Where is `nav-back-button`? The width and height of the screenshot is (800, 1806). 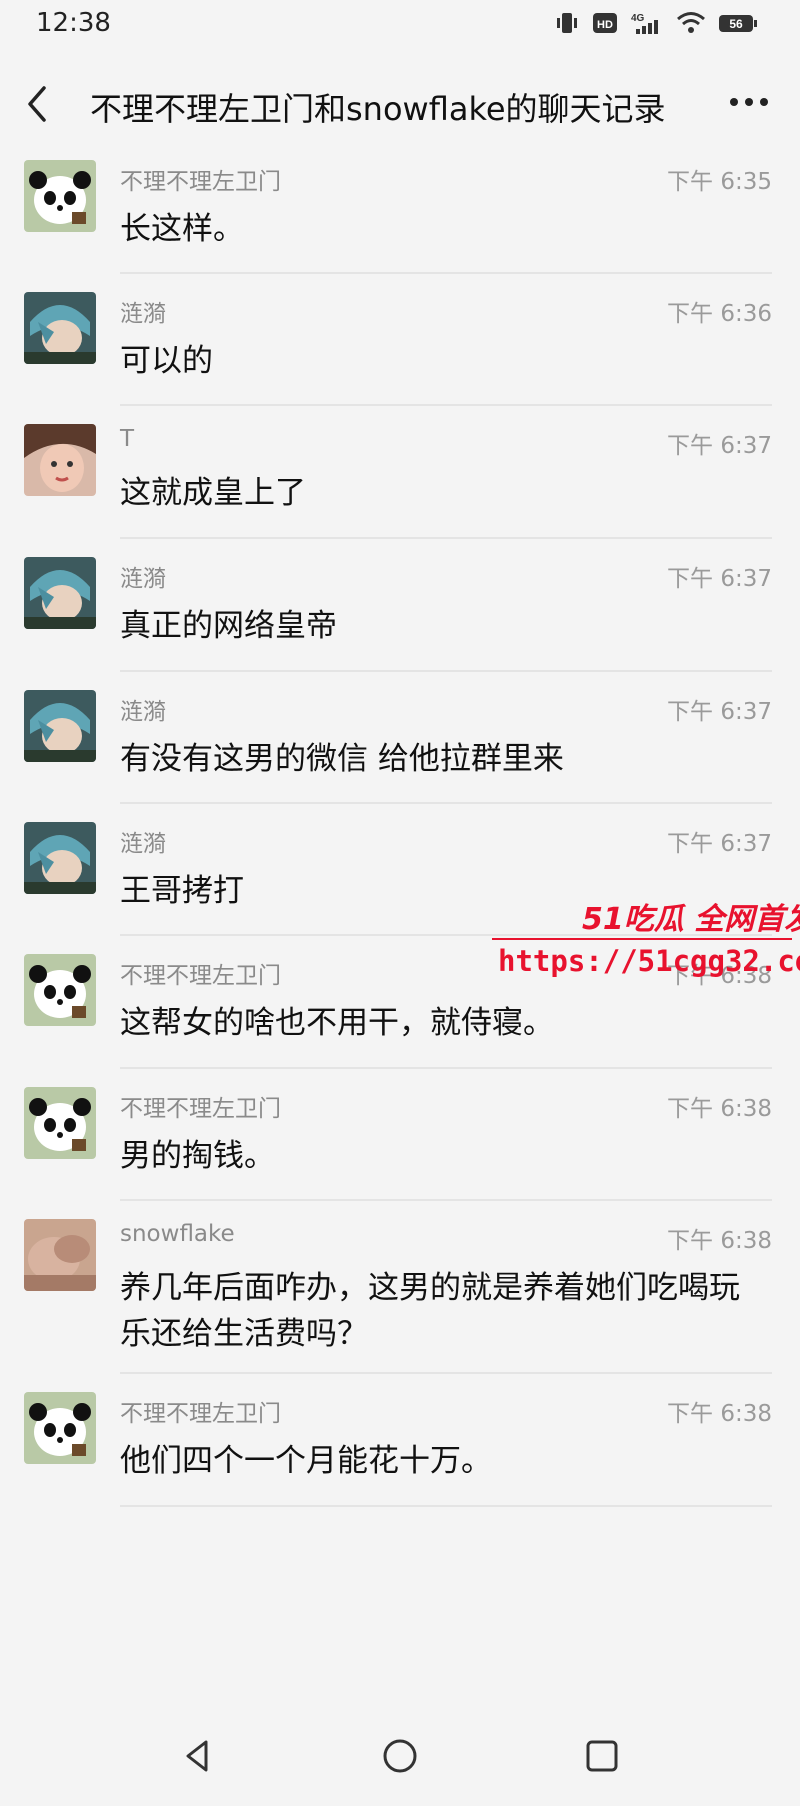
nav-back-button is located at coordinates (198, 1756).